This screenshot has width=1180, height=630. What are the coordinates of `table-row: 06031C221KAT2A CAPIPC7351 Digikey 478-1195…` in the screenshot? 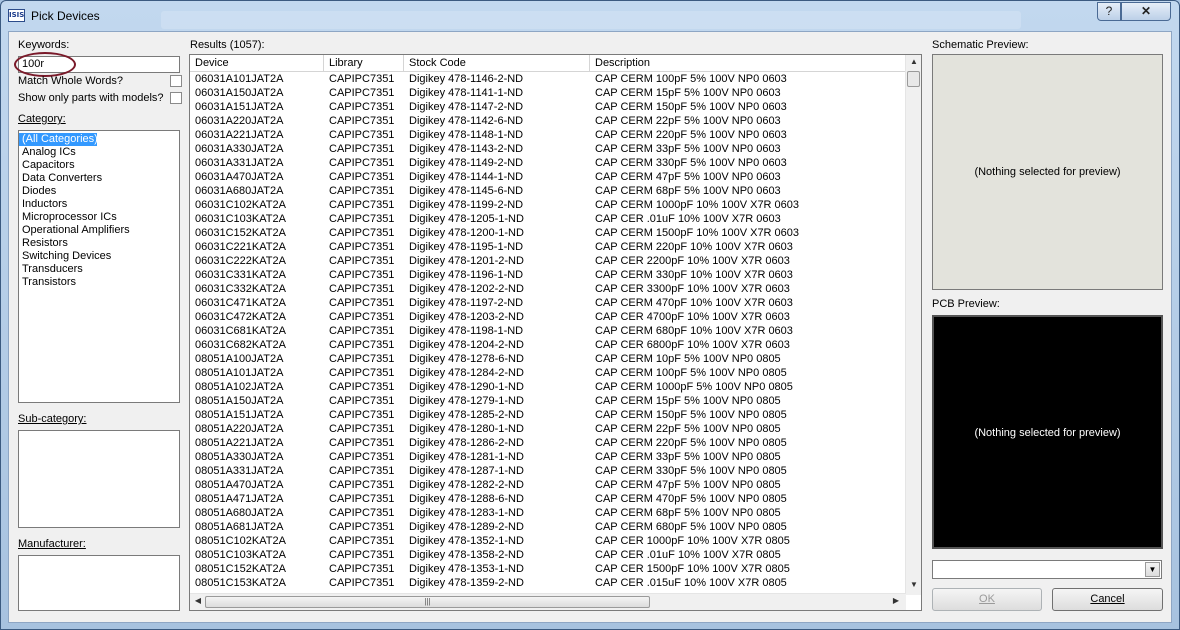 It's located at (548, 247).